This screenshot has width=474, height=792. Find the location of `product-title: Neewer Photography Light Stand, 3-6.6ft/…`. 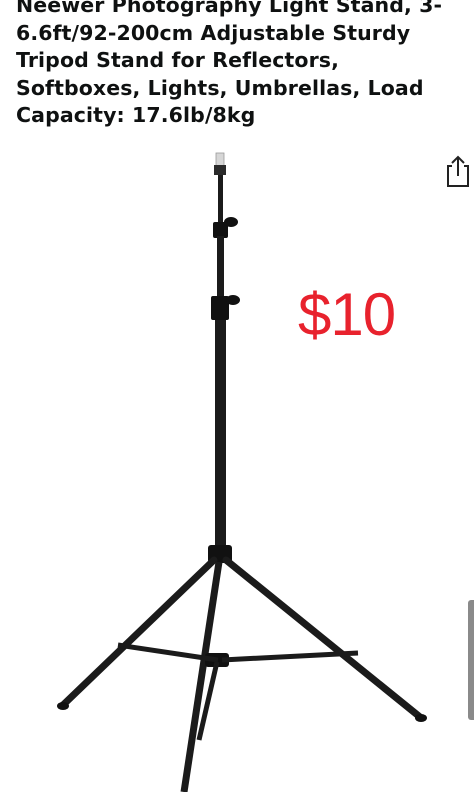

product-title: Neewer Photography Light Stand, 3-6.6ft/… is located at coordinates (229, 63).